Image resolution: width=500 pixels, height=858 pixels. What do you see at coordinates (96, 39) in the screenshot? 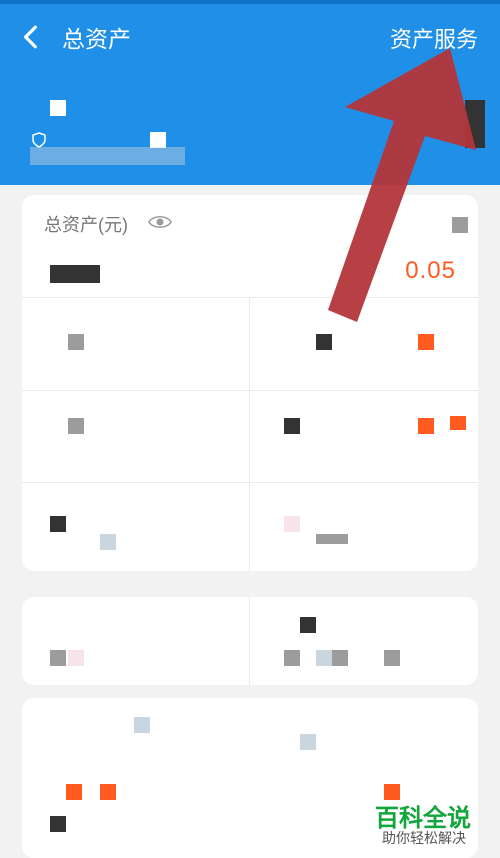
I see `page-title: 总资产` at bounding box center [96, 39].